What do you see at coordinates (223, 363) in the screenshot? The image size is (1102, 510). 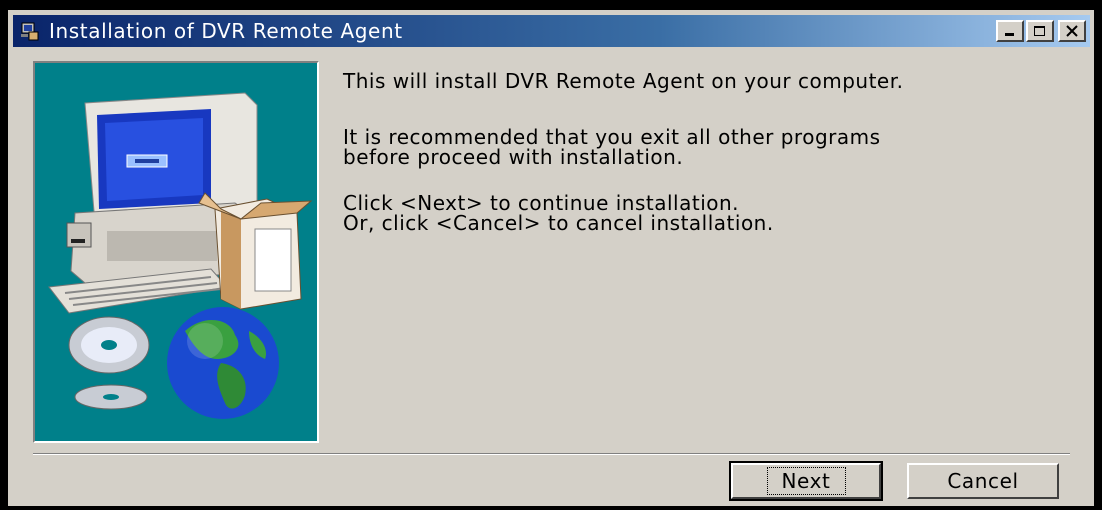 I see `globe-graphic` at bounding box center [223, 363].